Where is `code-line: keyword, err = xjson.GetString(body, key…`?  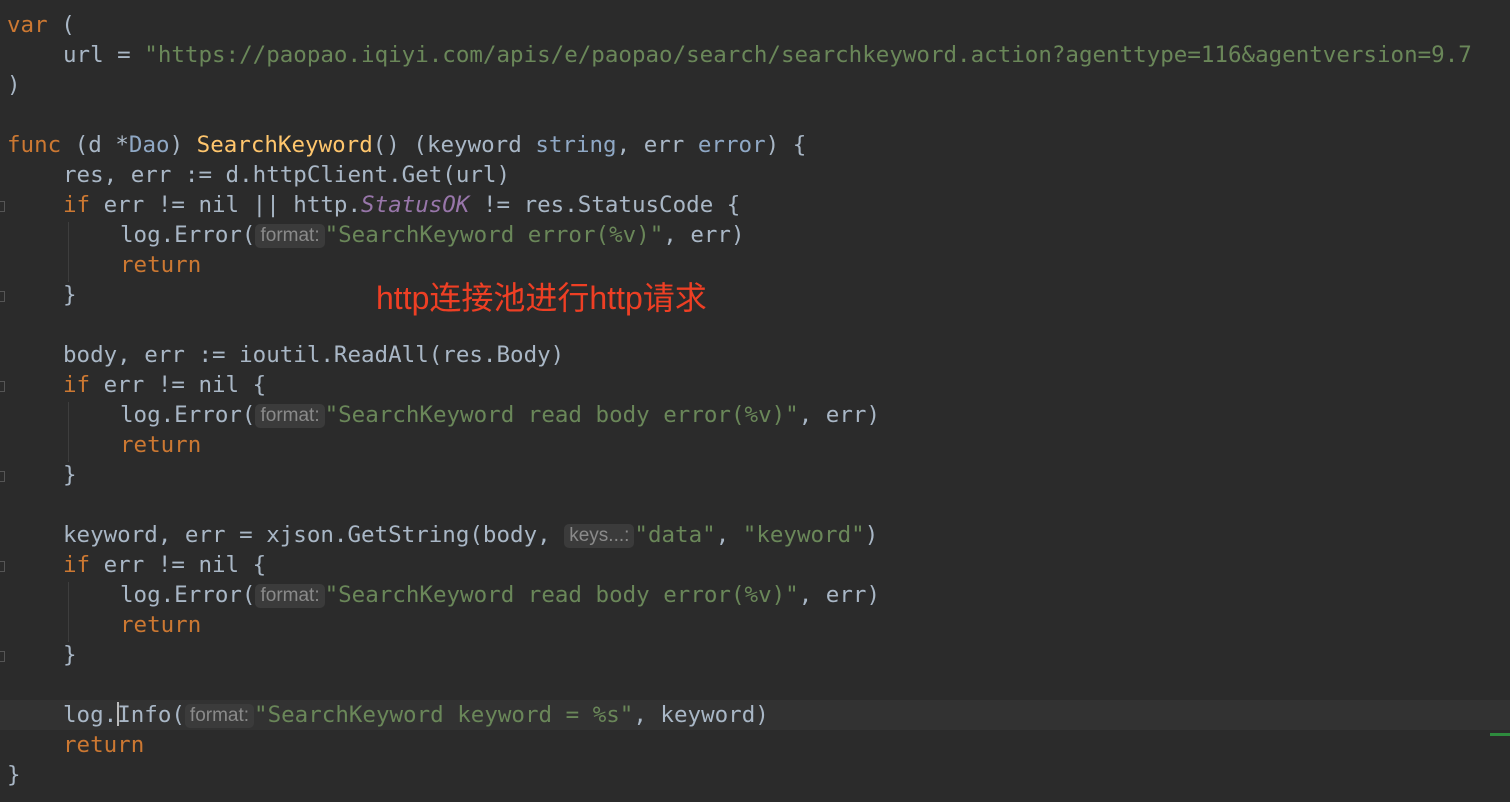 code-line: keyword, err = xjson.GetString(body, key… is located at coordinates (755, 535).